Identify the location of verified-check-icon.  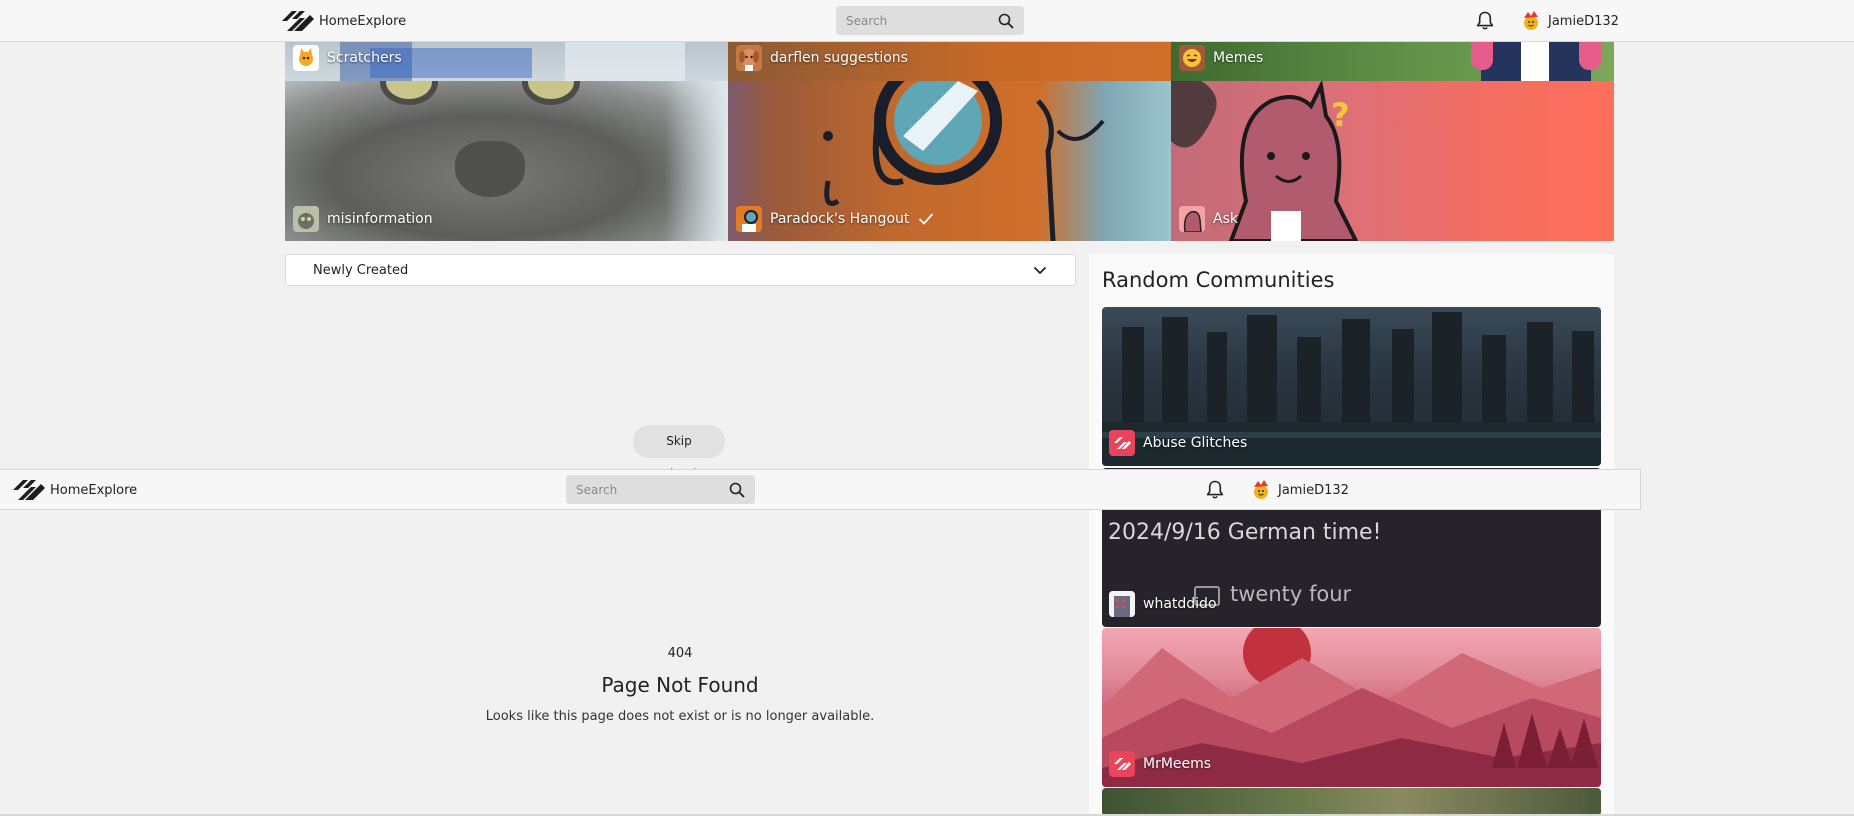
(926, 219).